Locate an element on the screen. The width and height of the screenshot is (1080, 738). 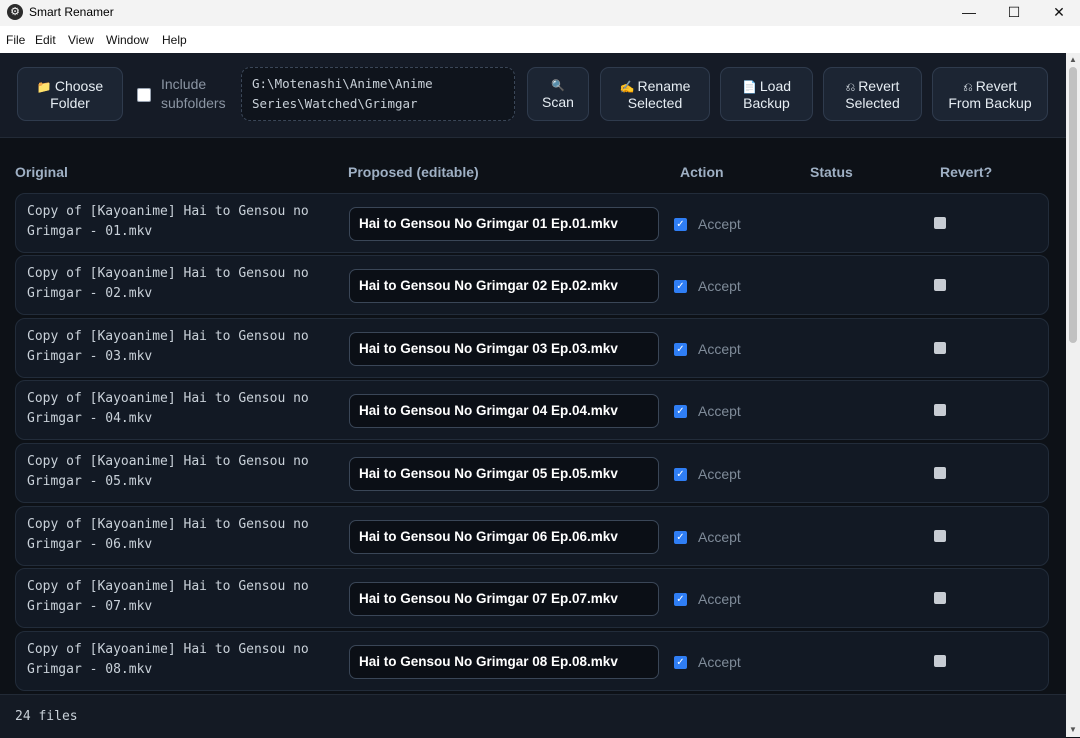
scrollbar-thumb is located at coordinates (1073, 205).